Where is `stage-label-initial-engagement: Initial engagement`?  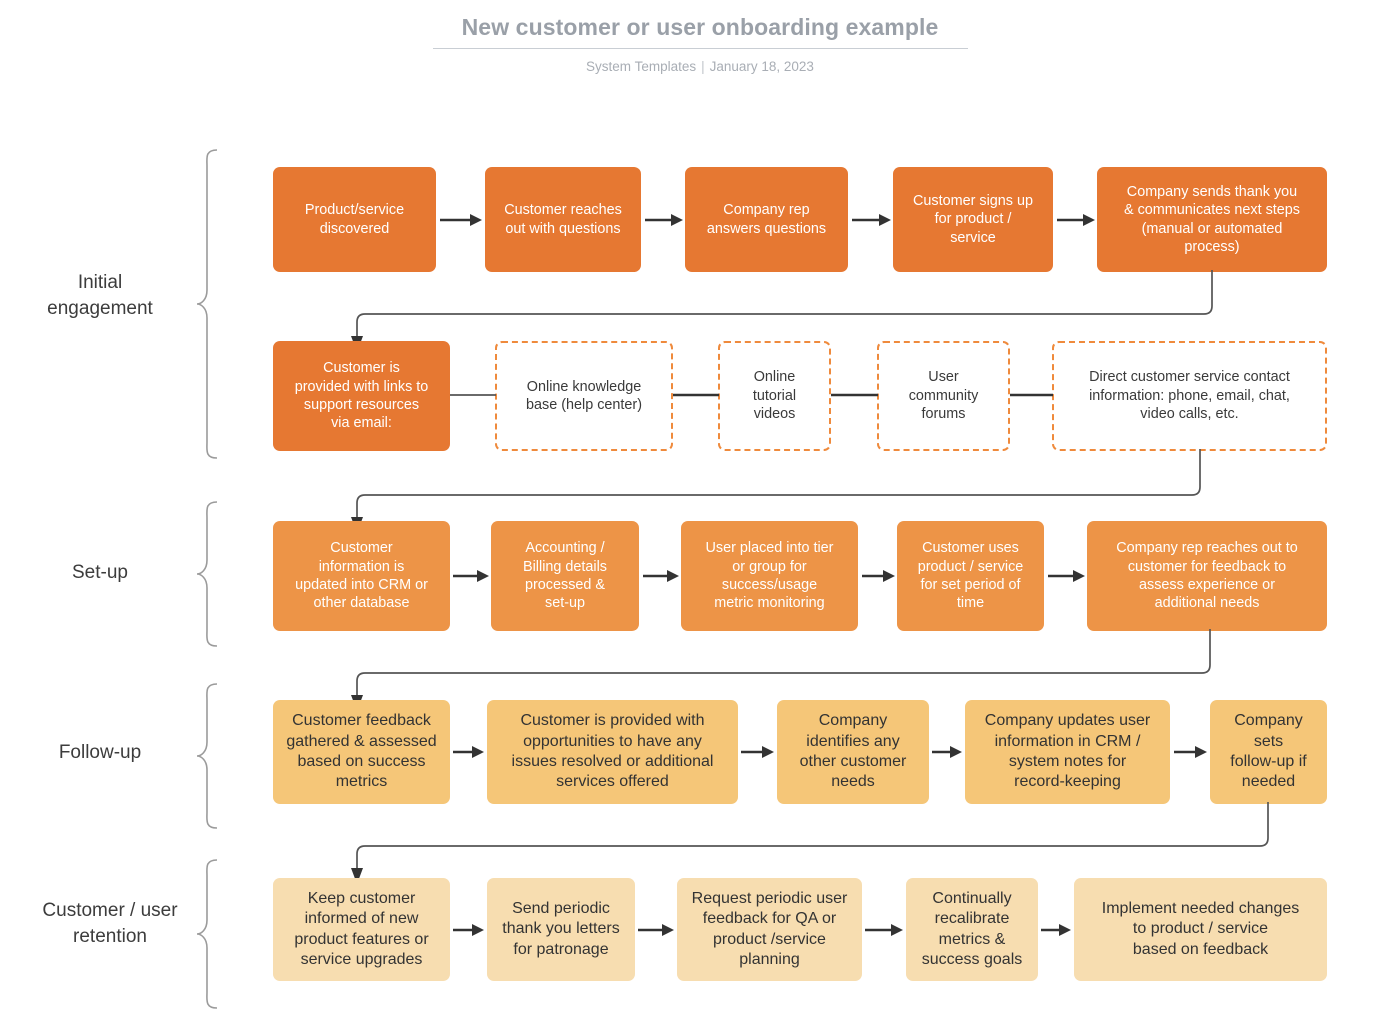
stage-label-initial-engagement: Initial engagement is located at coordinates (100, 295).